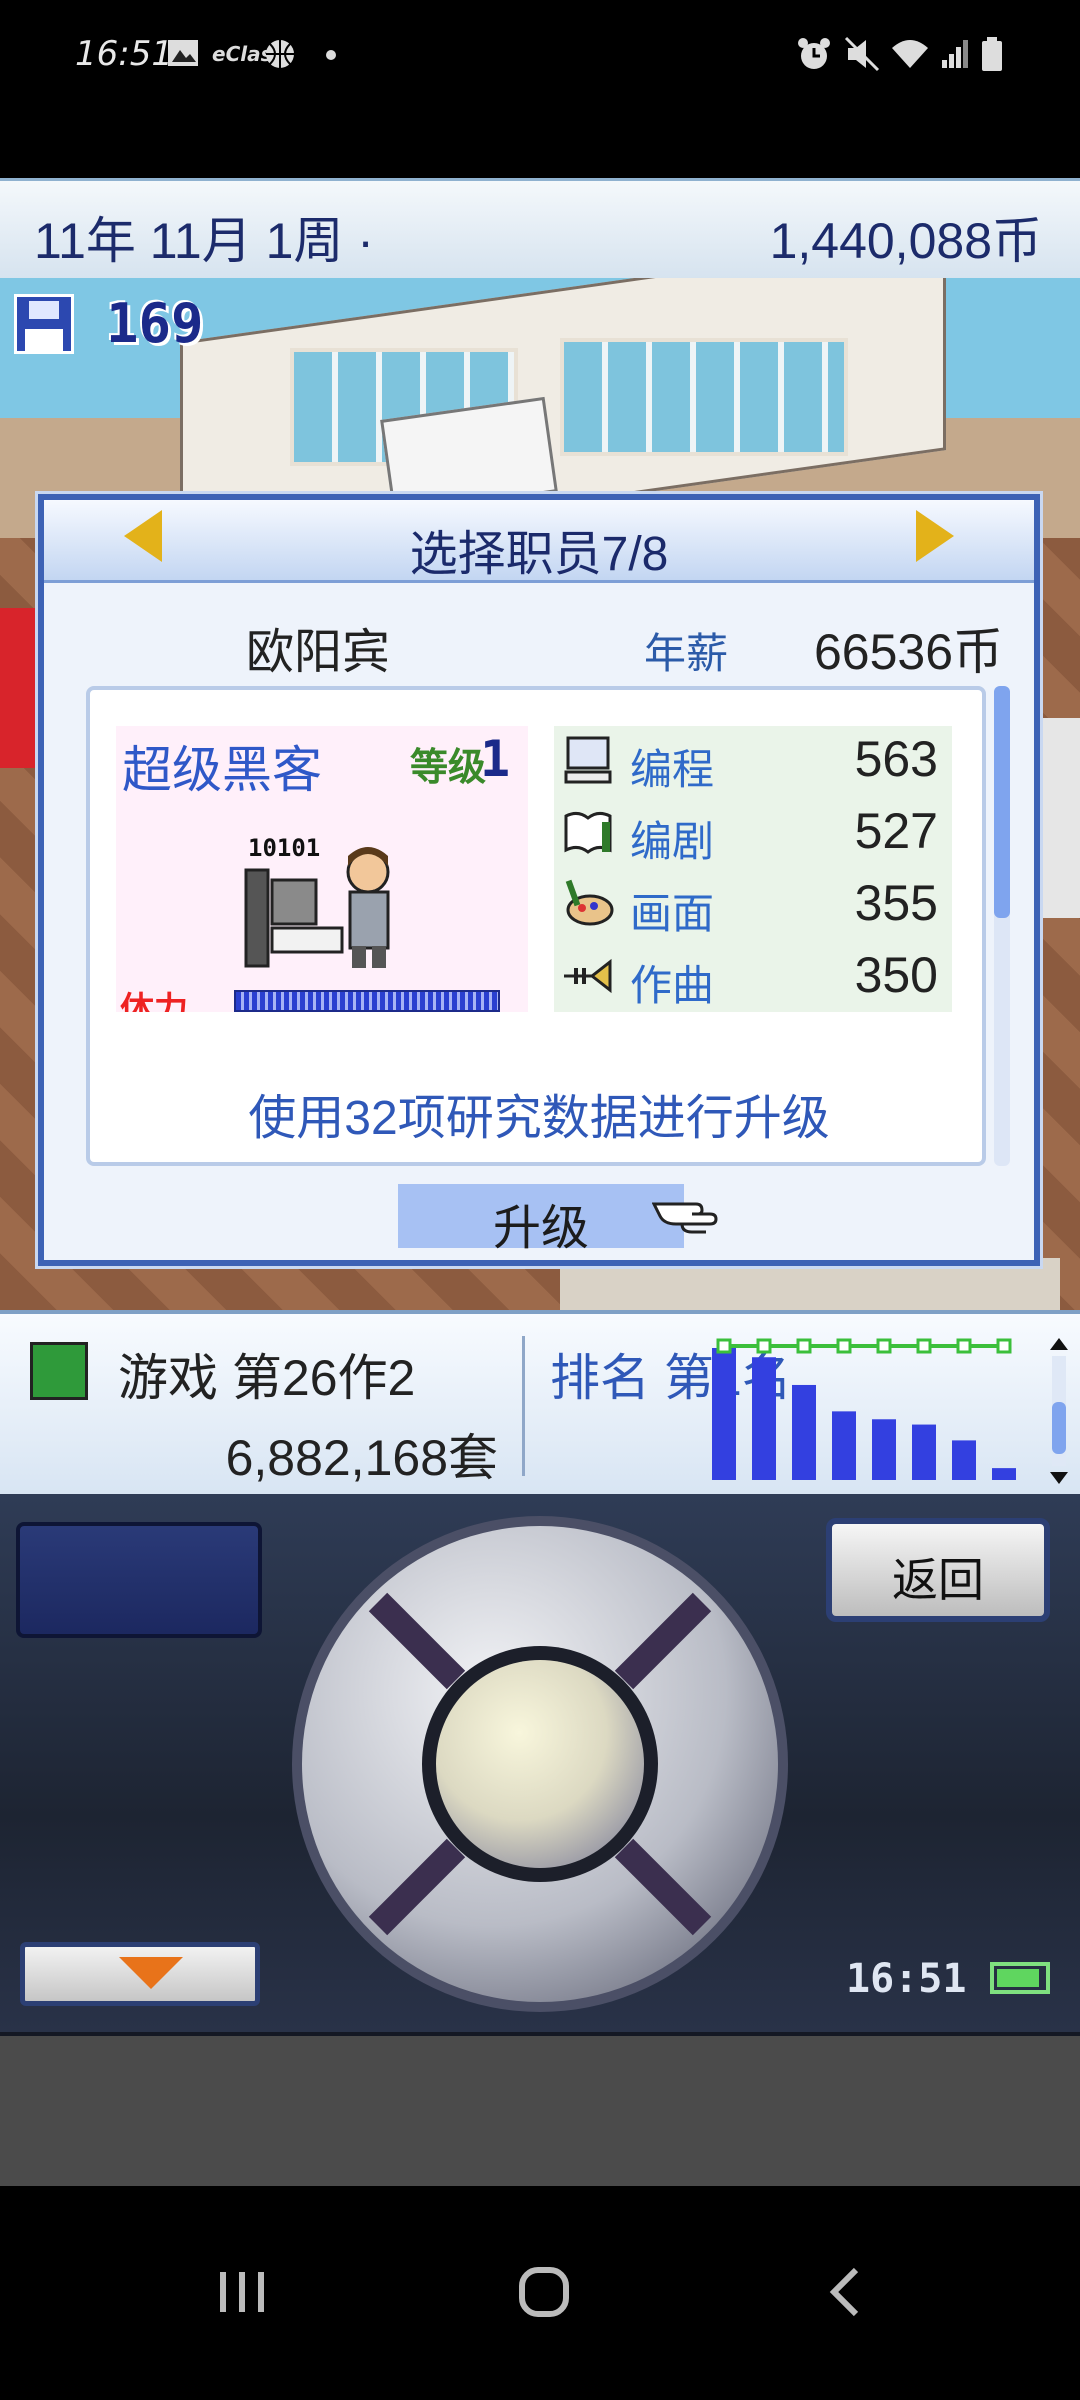 This screenshot has width=1080, height=2400. What do you see at coordinates (589, 902) in the screenshot?
I see `palette-icon` at bounding box center [589, 902].